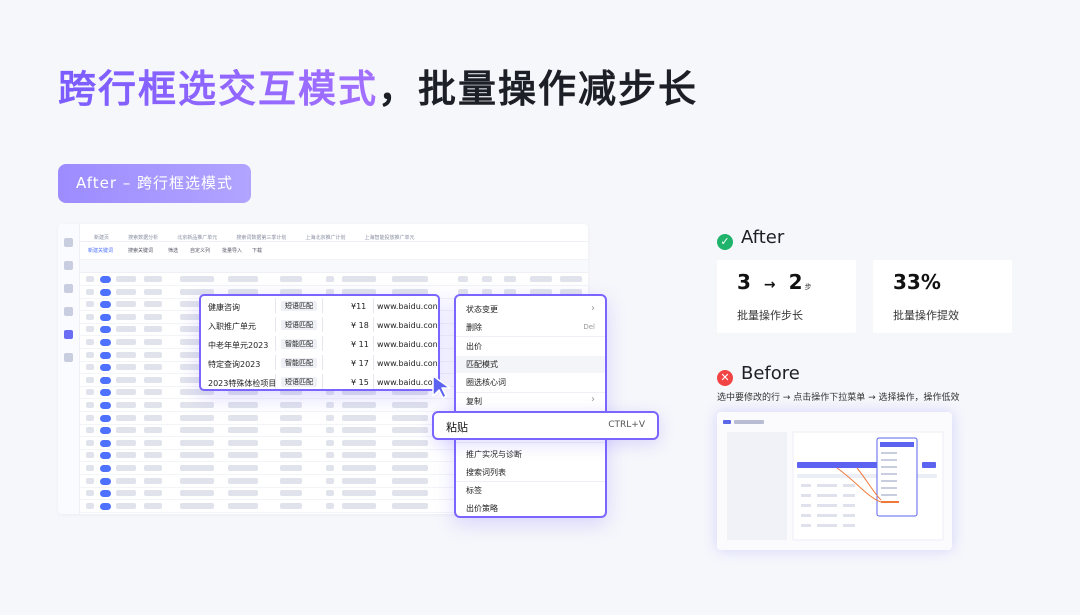 The height and width of the screenshot is (615, 1080). Describe the element at coordinates (530, 364) in the screenshot. I see `menu-item-match-mode: 匹配模式` at that location.